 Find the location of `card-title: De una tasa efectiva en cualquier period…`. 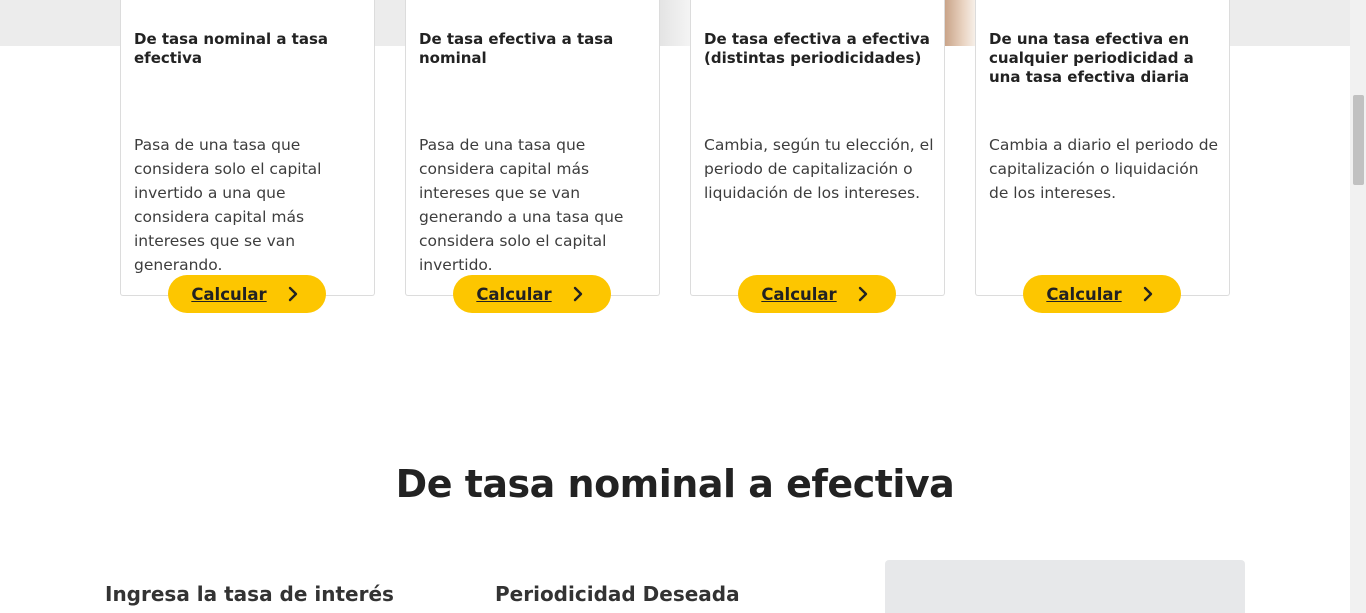

card-title: De una tasa efectiva en cualquier period… is located at coordinates (1091, 58).